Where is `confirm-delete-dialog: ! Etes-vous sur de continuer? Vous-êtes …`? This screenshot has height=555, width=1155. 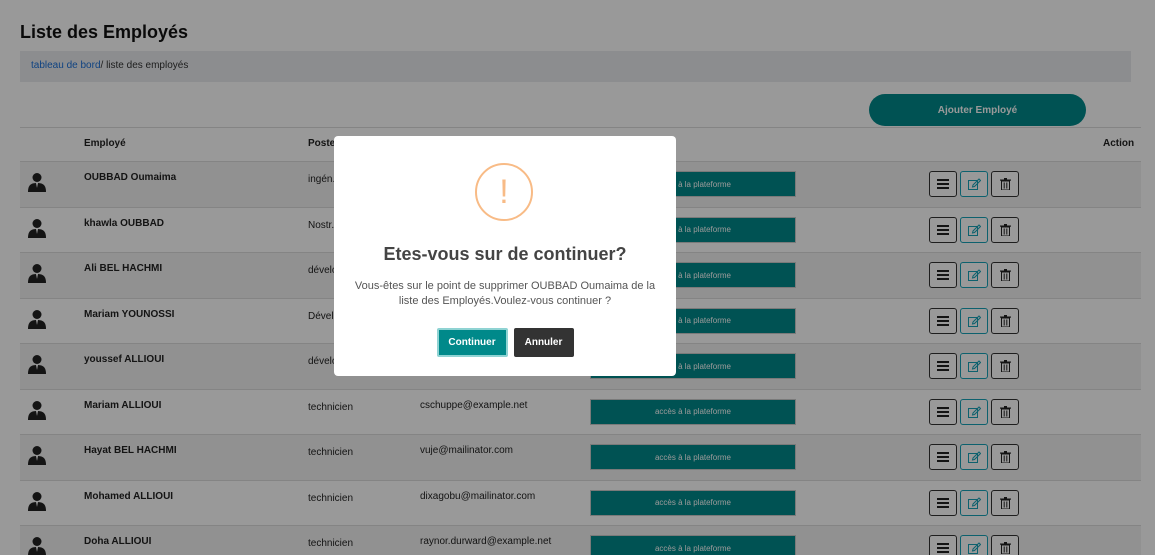 confirm-delete-dialog: ! Etes-vous sur de continuer? Vous-êtes … is located at coordinates (505, 256).